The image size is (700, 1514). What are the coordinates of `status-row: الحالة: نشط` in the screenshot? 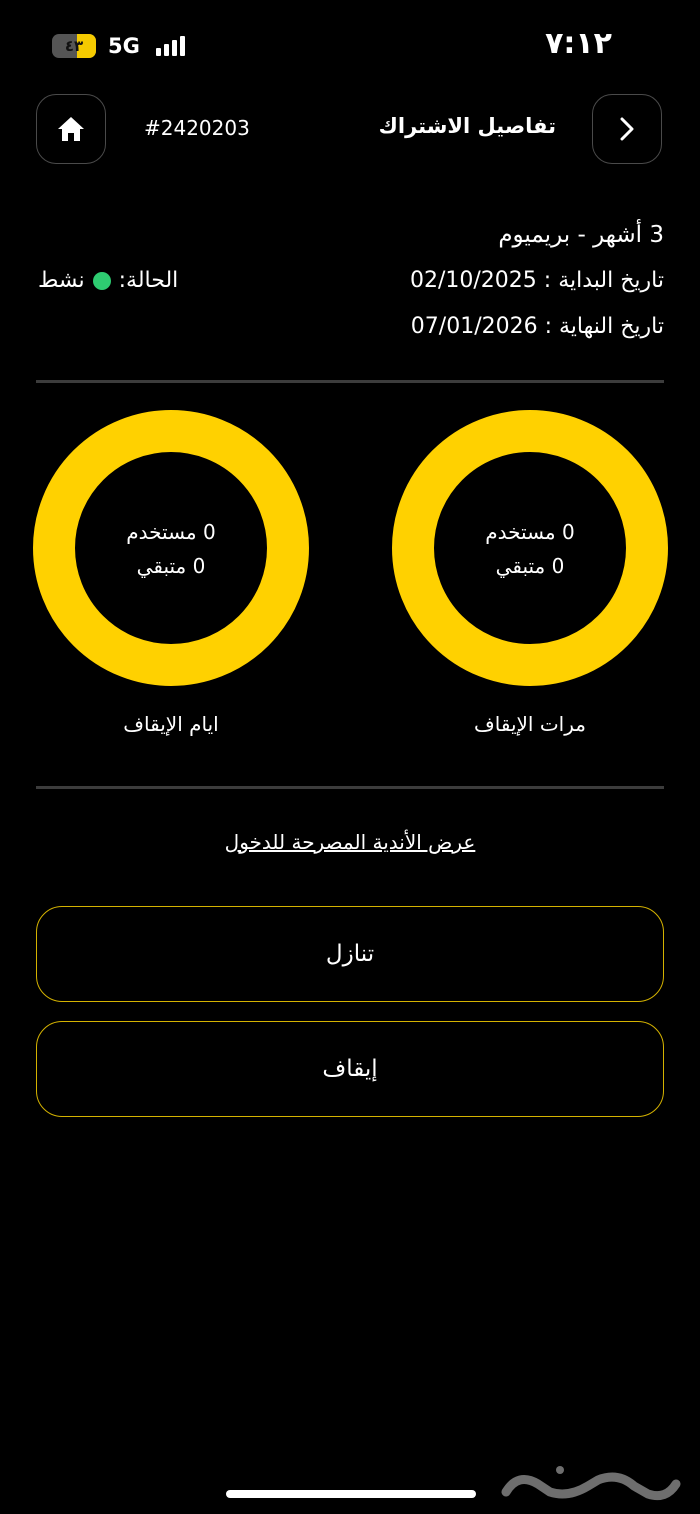 It's located at (108, 280).